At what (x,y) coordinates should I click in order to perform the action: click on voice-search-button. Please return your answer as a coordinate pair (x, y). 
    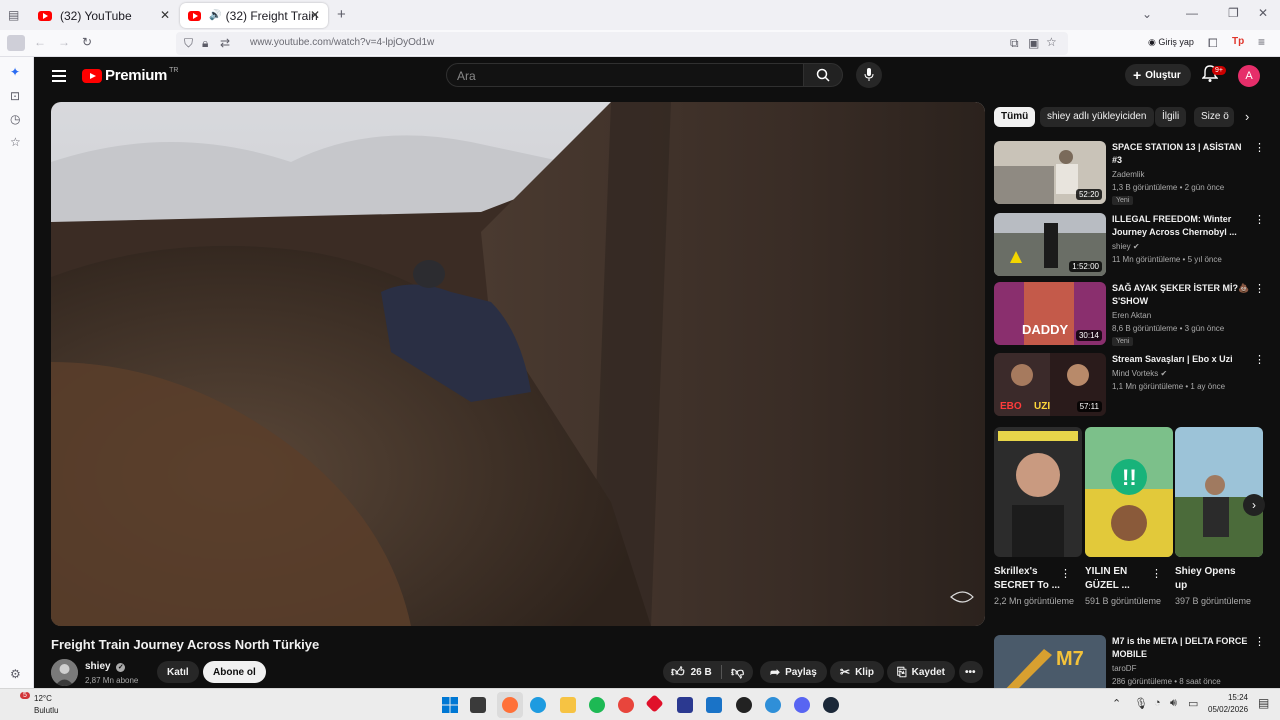
    Looking at the image, I should click on (869, 75).